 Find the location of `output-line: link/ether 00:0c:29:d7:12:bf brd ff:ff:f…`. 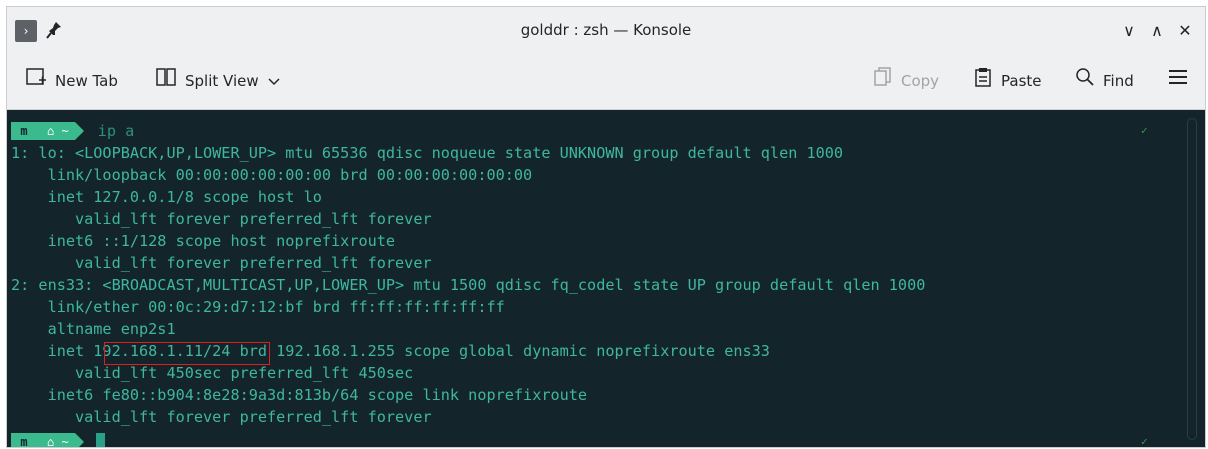

output-line: link/ether 00:0c:29:d7:12:bf brd ff:ff:f… is located at coordinates (258, 307).